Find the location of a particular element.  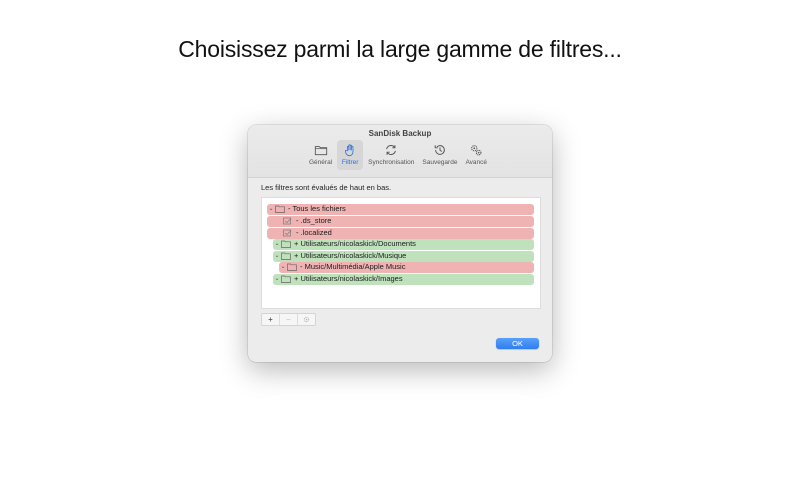

remove-filter-button: − is located at coordinates (289, 319).